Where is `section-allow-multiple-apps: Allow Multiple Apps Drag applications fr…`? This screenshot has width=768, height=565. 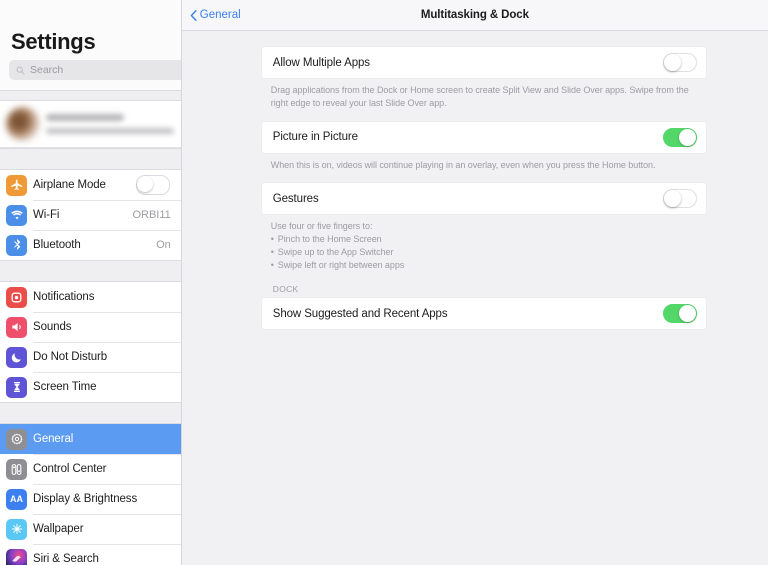
section-allow-multiple-apps: Allow Multiple Apps Drag applications fr… is located at coordinates (483, 78).